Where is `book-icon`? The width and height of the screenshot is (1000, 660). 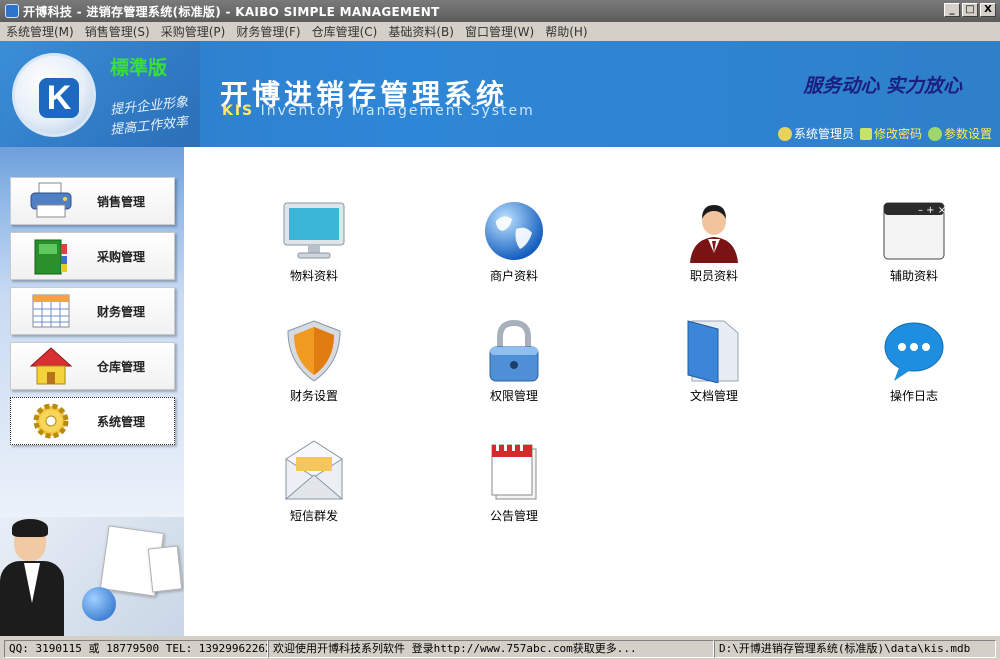
book-icon is located at coordinates (51, 256).